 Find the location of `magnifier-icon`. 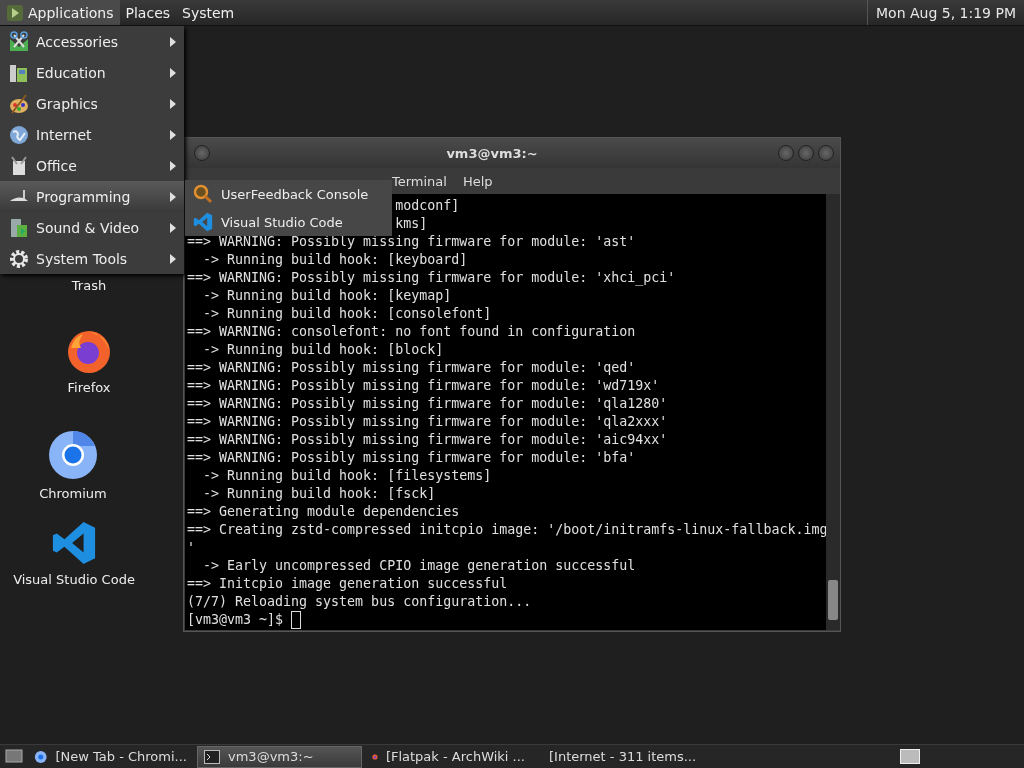

magnifier-icon is located at coordinates (203, 194).